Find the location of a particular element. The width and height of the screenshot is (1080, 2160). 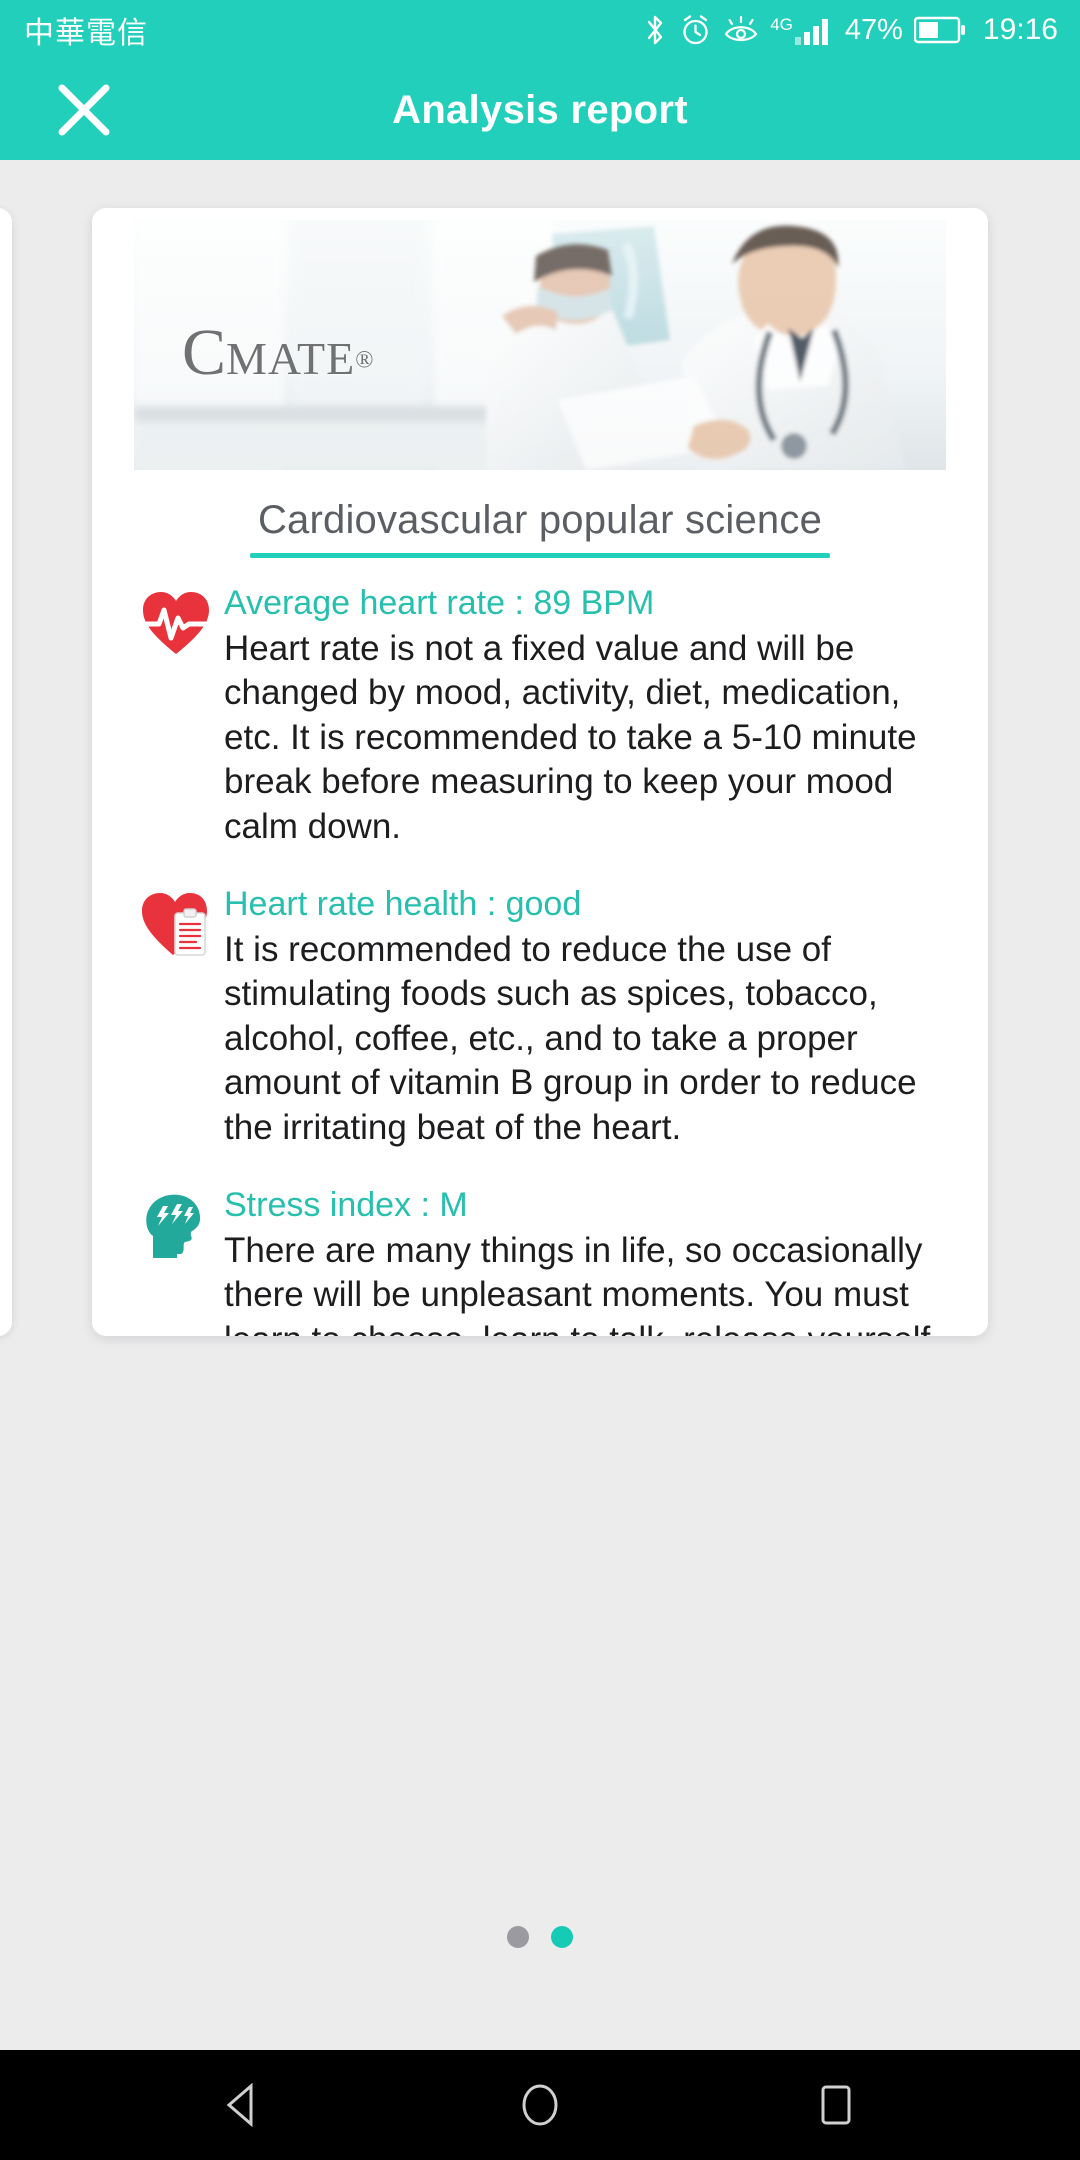

close-button is located at coordinates (84, 110).